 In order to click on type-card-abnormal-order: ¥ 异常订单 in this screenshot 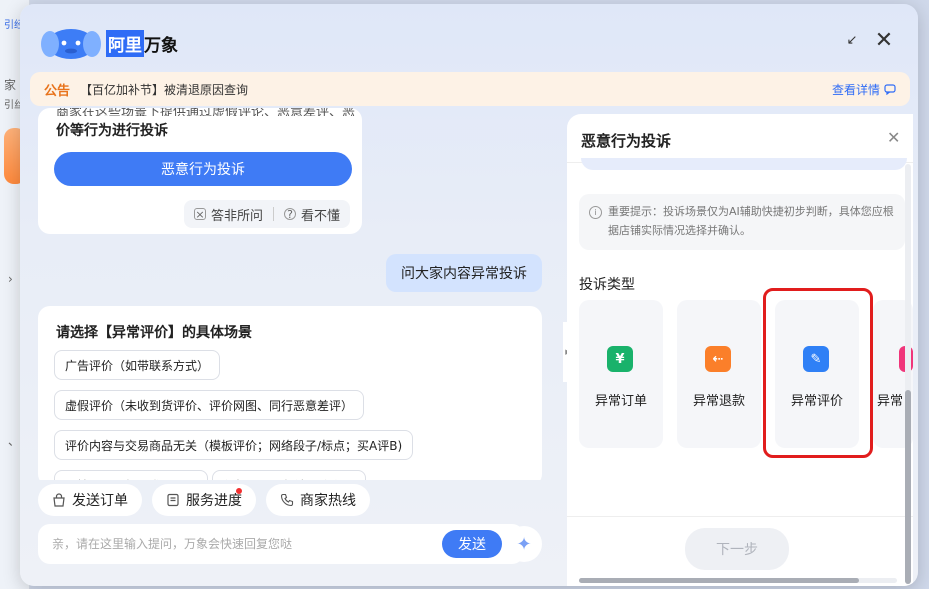, I will do `click(621, 374)`.